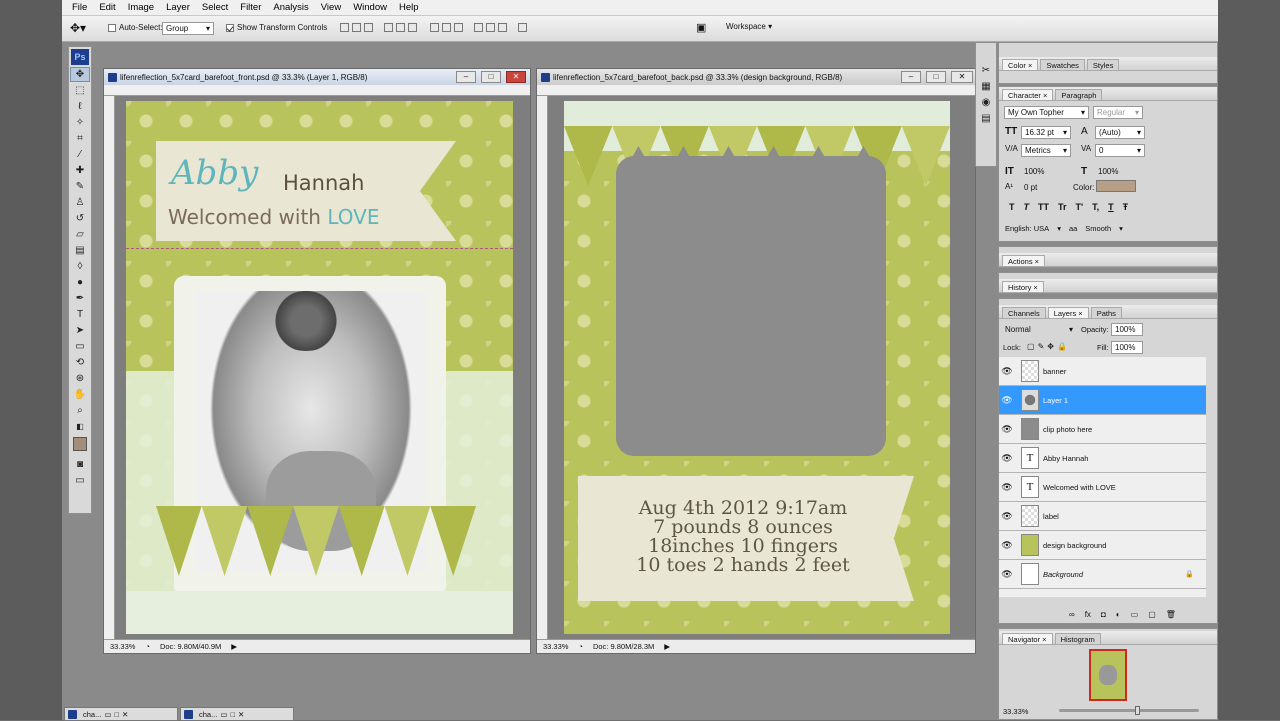 Image resolution: width=1280 pixels, height=721 pixels. What do you see at coordinates (1127, 329) in the screenshot?
I see `opacity-input: 100%` at bounding box center [1127, 329].